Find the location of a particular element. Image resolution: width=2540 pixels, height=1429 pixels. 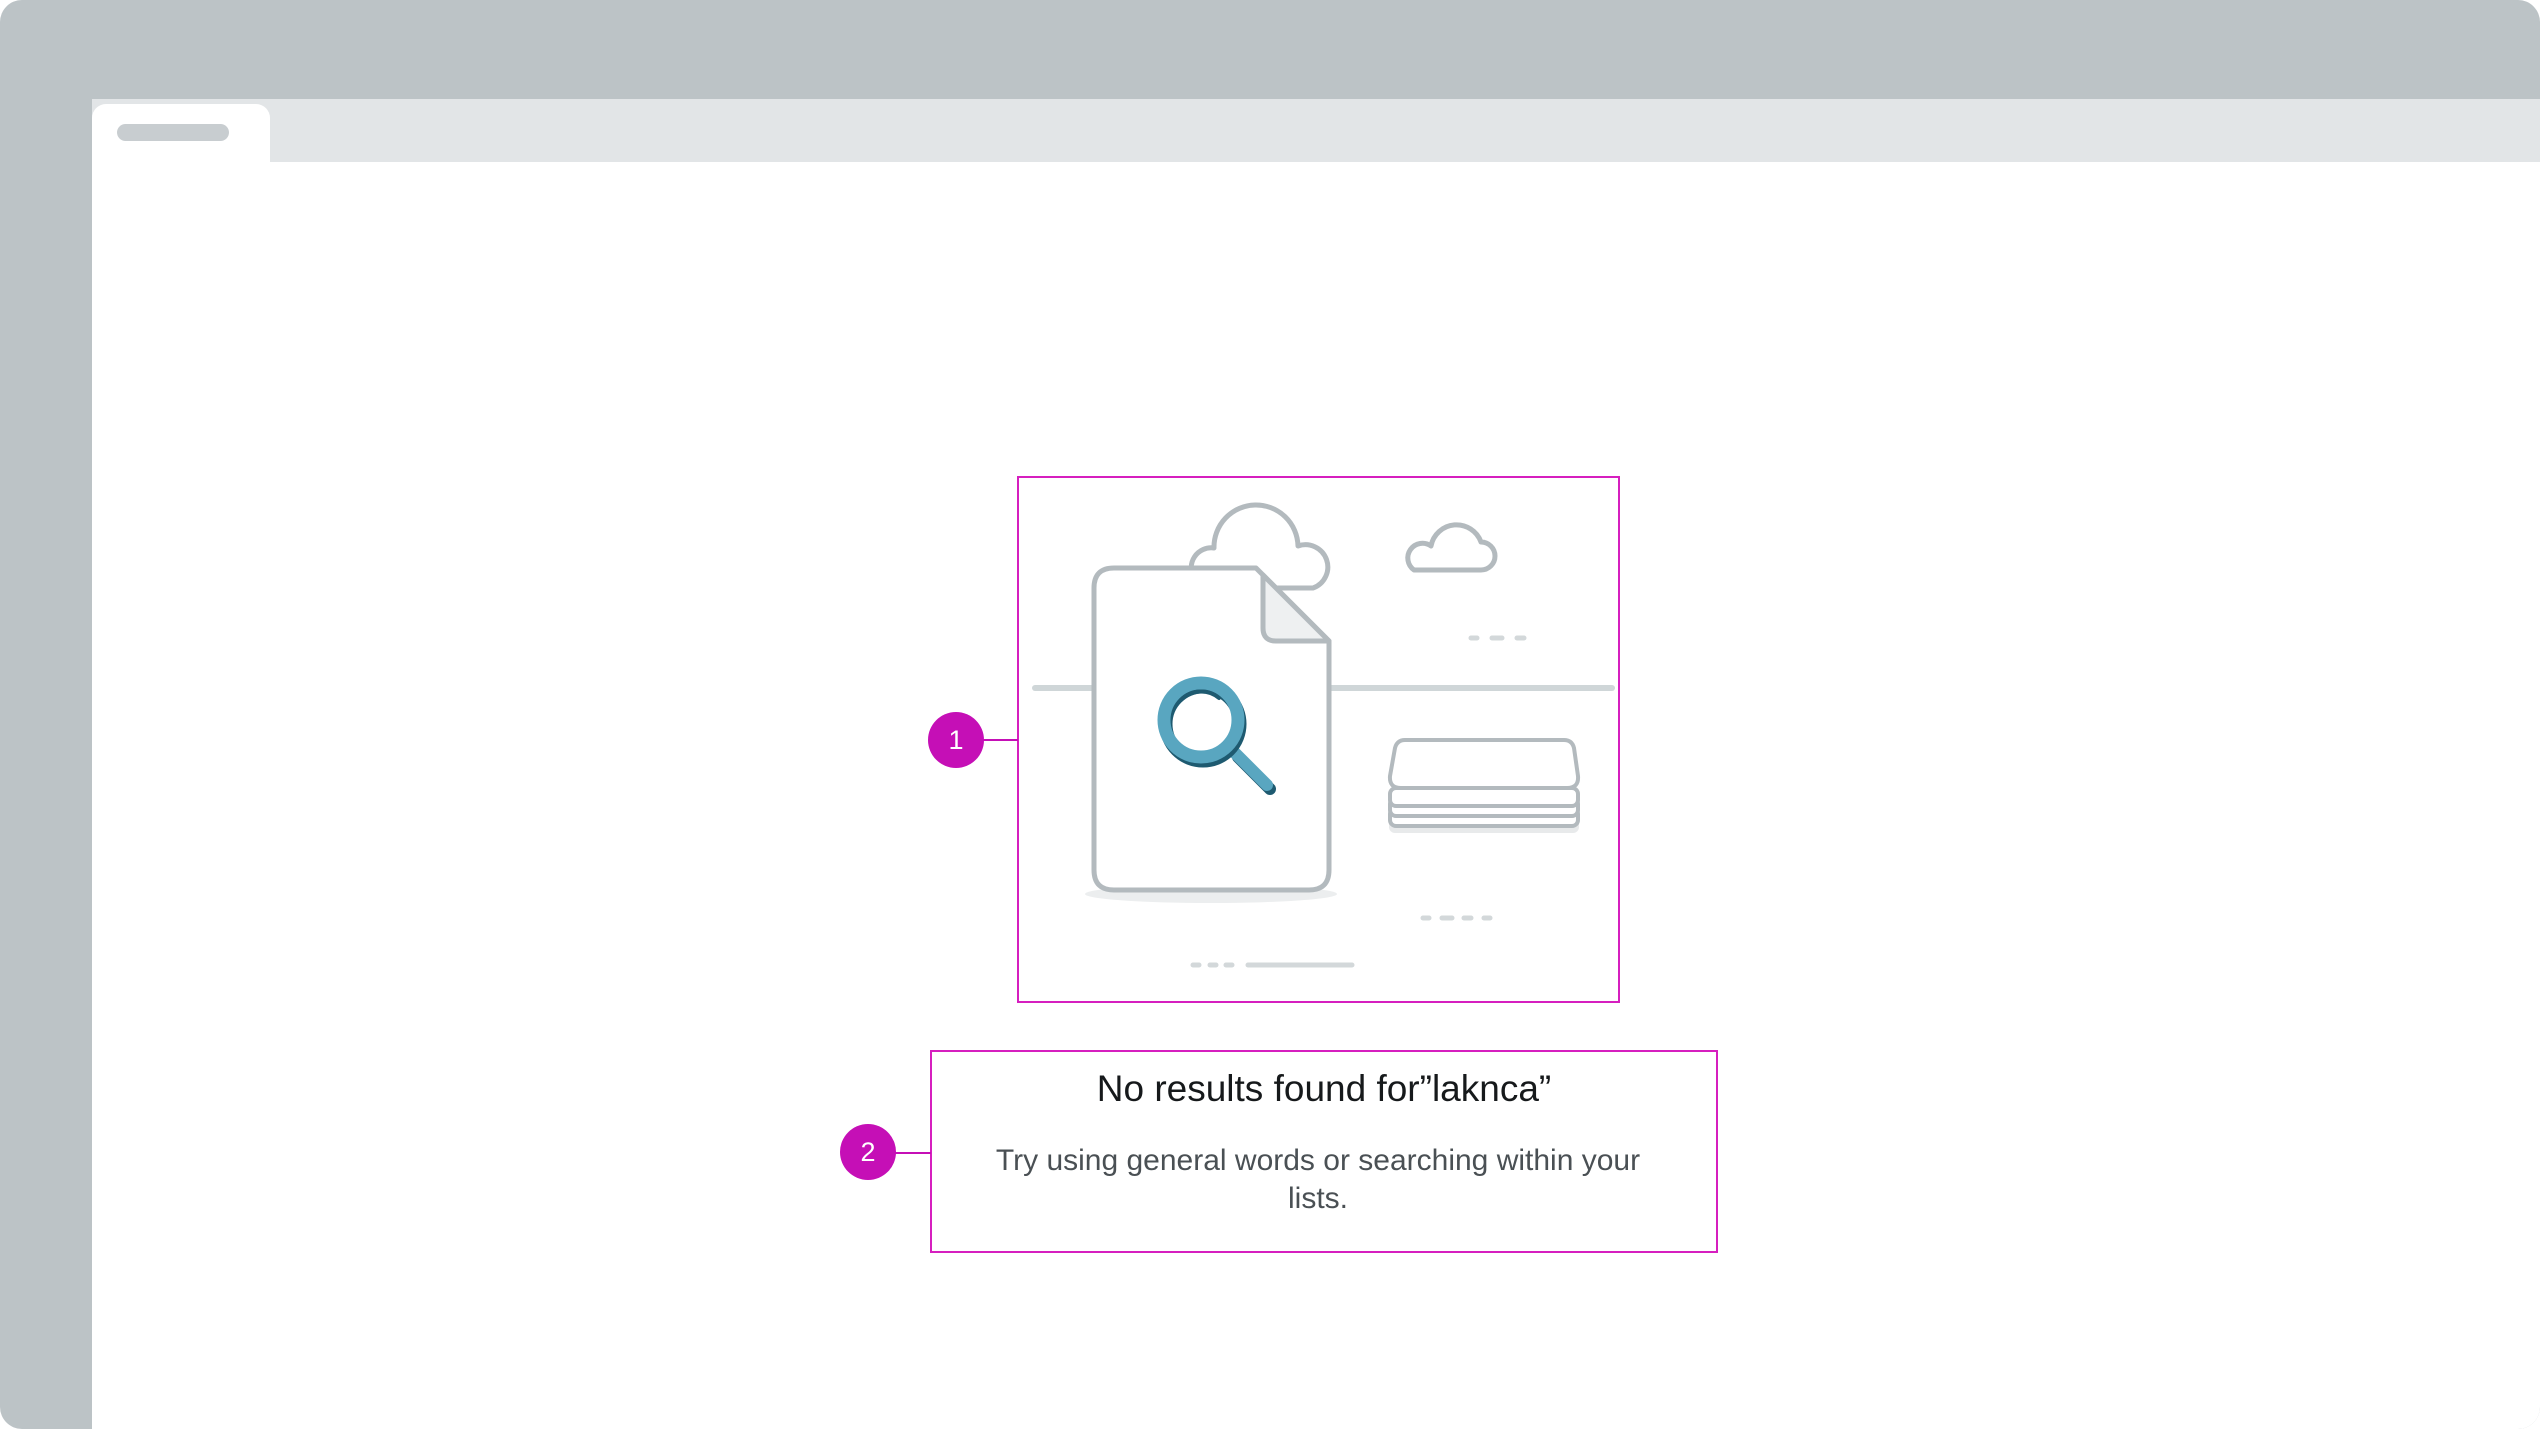

stack-icon is located at coordinates (1484, 785).